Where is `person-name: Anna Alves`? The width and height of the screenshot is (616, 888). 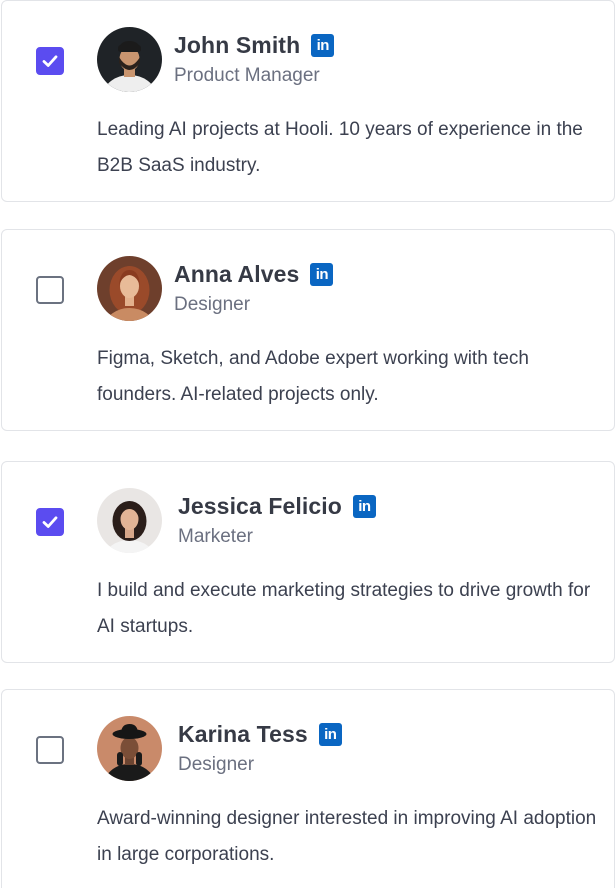 person-name: Anna Alves is located at coordinates (237, 273).